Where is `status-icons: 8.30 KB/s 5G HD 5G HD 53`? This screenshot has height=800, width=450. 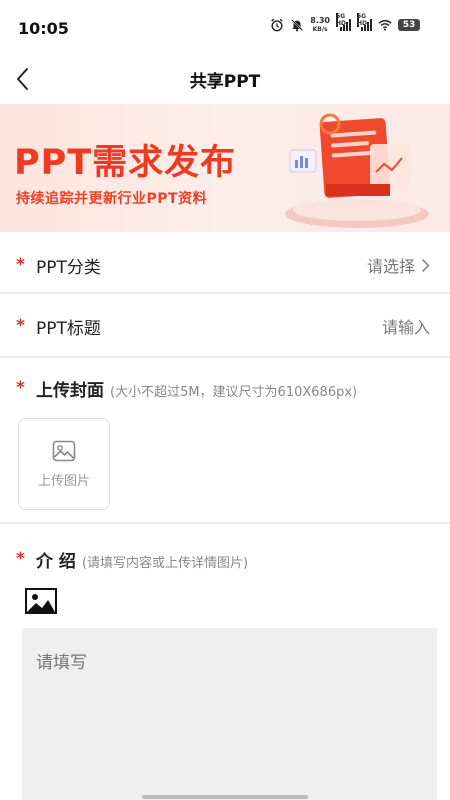
status-icons: 8.30 KB/s 5G HD 5G HD 53 is located at coordinates (345, 23).